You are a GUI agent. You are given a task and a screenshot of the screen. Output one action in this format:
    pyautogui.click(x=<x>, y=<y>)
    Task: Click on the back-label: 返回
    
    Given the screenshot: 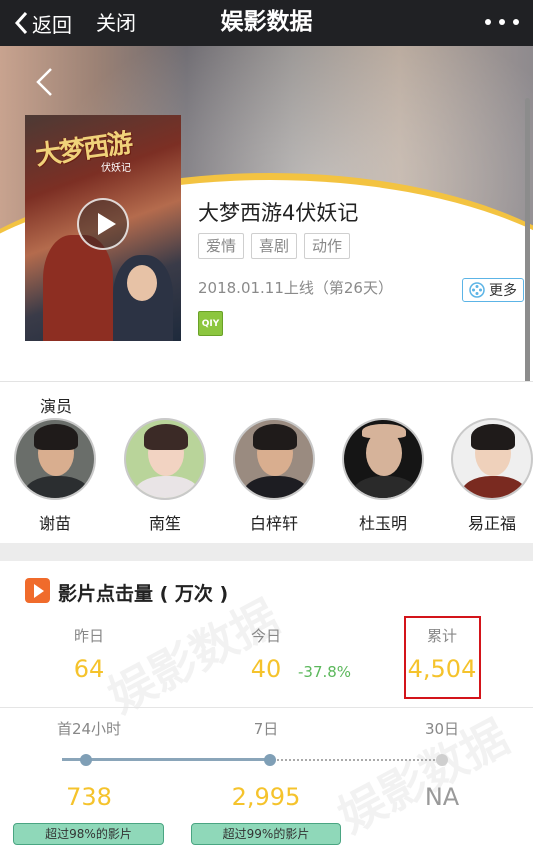 What is the action you would take?
    pyautogui.click(x=52, y=24)
    